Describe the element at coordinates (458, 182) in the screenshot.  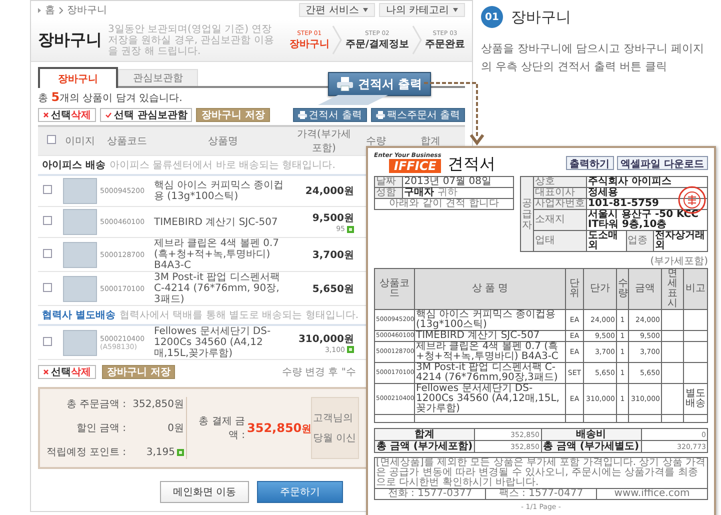
I see `field-value: 2013년 07월 08일` at that location.